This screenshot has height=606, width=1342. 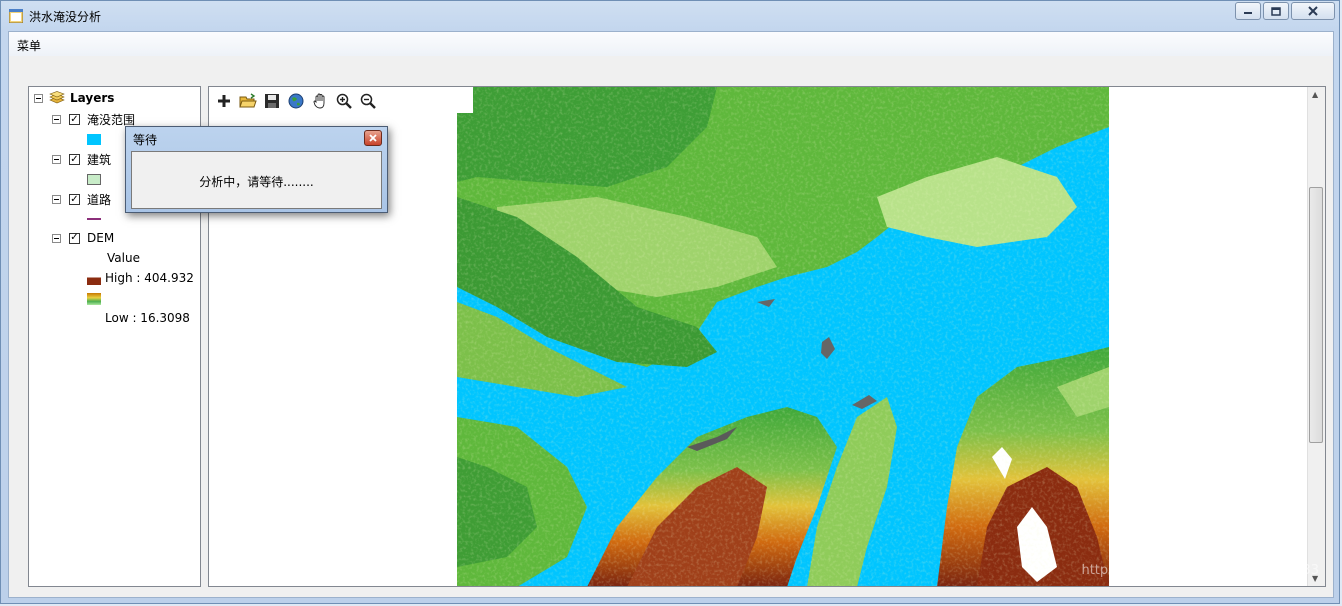 I want to click on toc-layer-buildings: ✓ 建筑, so click(x=81, y=159).